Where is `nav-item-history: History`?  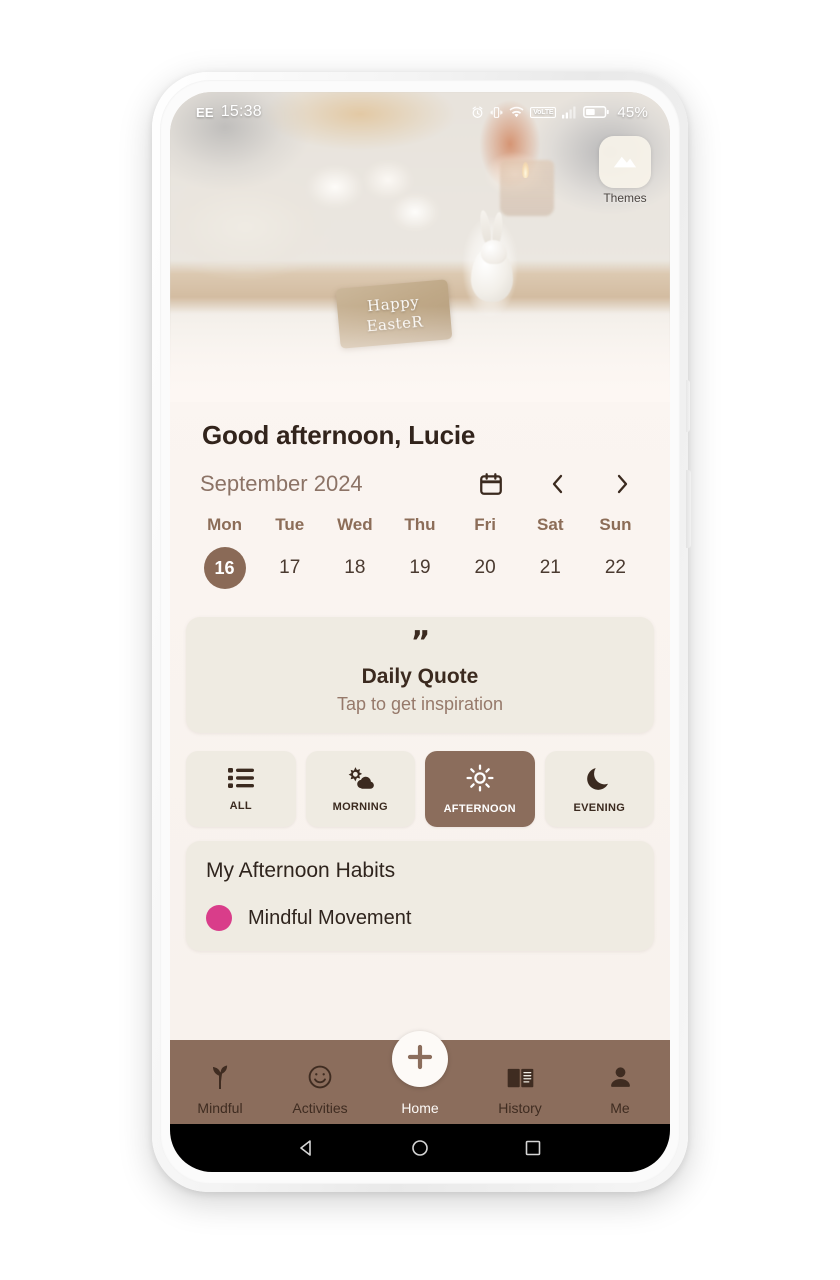 nav-item-history: History is located at coordinates (520, 1091).